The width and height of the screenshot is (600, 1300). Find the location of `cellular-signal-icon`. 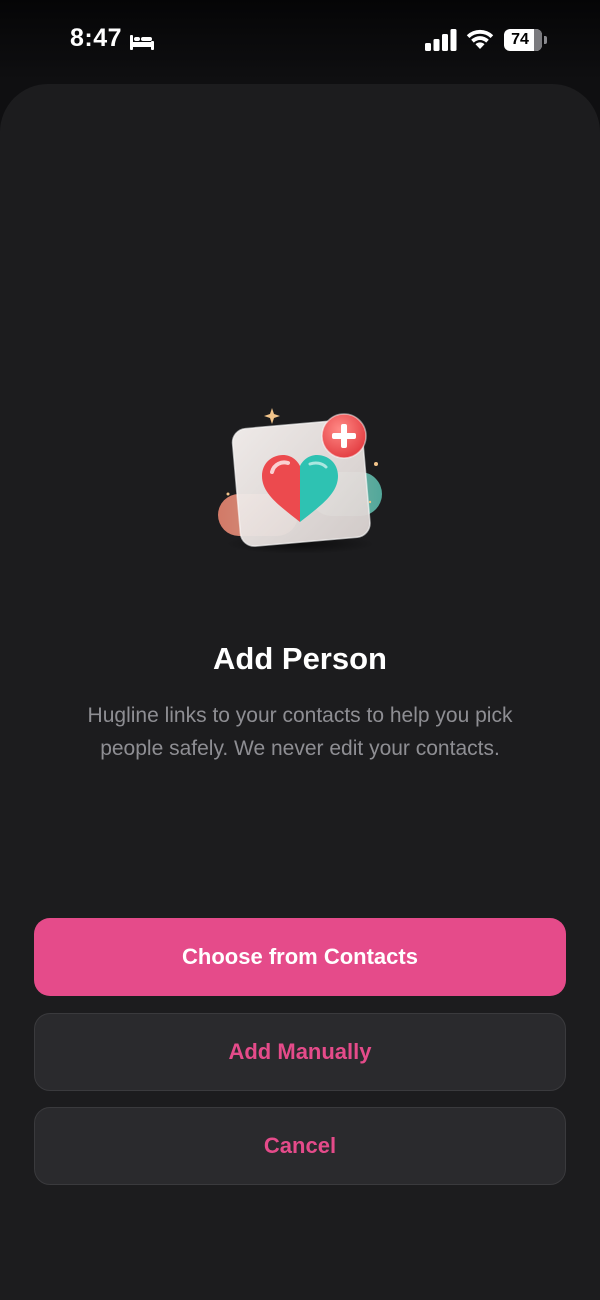

cellular-signal-icon is located at coordinates (441, 40).